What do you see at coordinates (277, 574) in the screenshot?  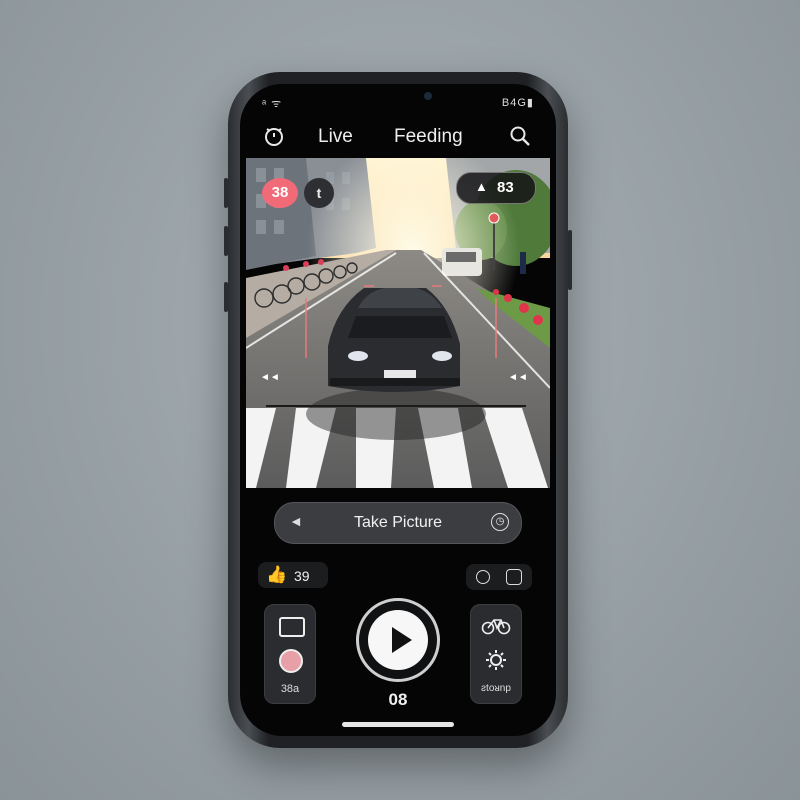 I see `thumbs-up-icon: 👍` at bounding box center [277, 574].